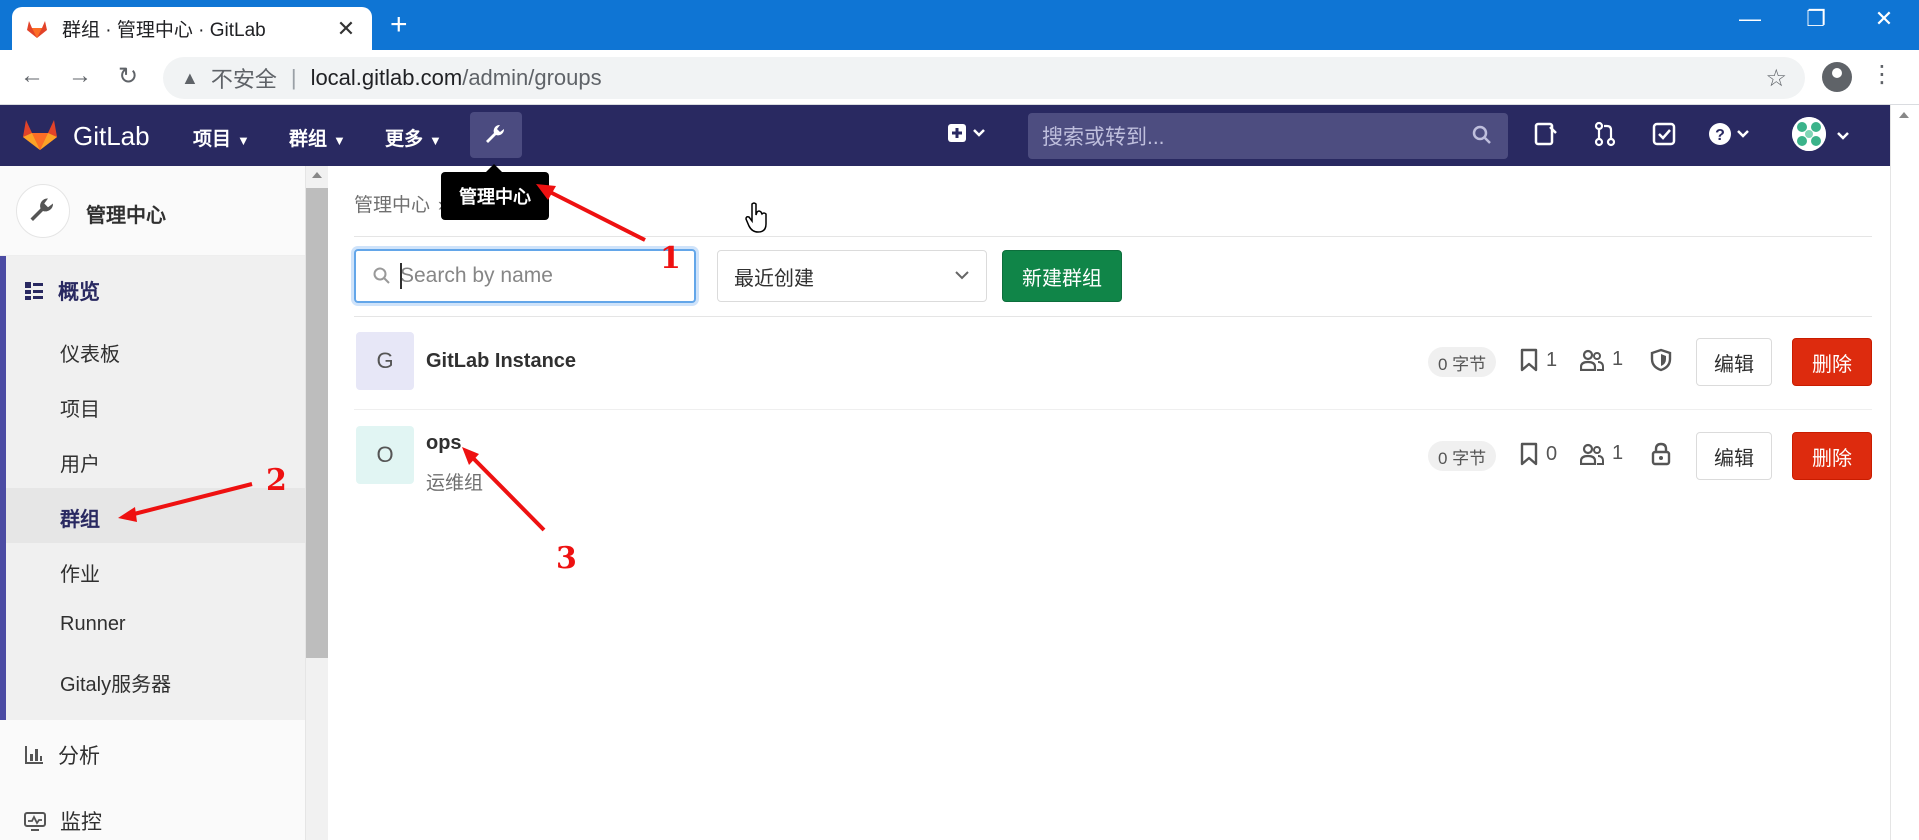 The width and height of the screenshot is (1919, 840). Describe the element at coordinates (959, 25) in the screenshot. I see `browser-tab-bar: 群组 · 管理中心 · GitLab ✕ + — ❐ ✕` at that location.